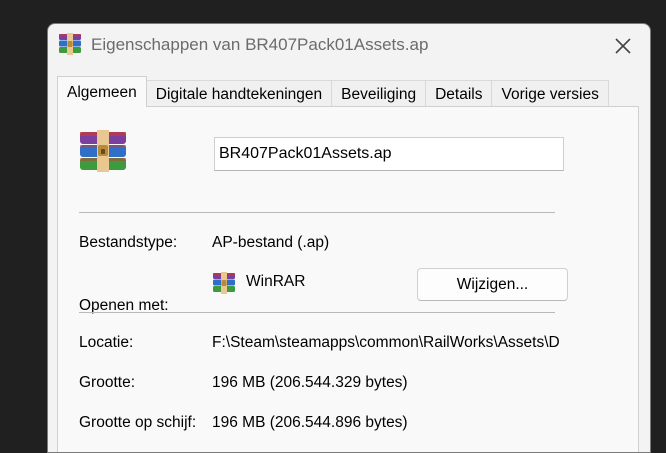 The image size is (666, 453). What do you see at coordinates (107, 382) in the screenshot?
I see `size-label: Grootte:` at bounding box center [107, 382].